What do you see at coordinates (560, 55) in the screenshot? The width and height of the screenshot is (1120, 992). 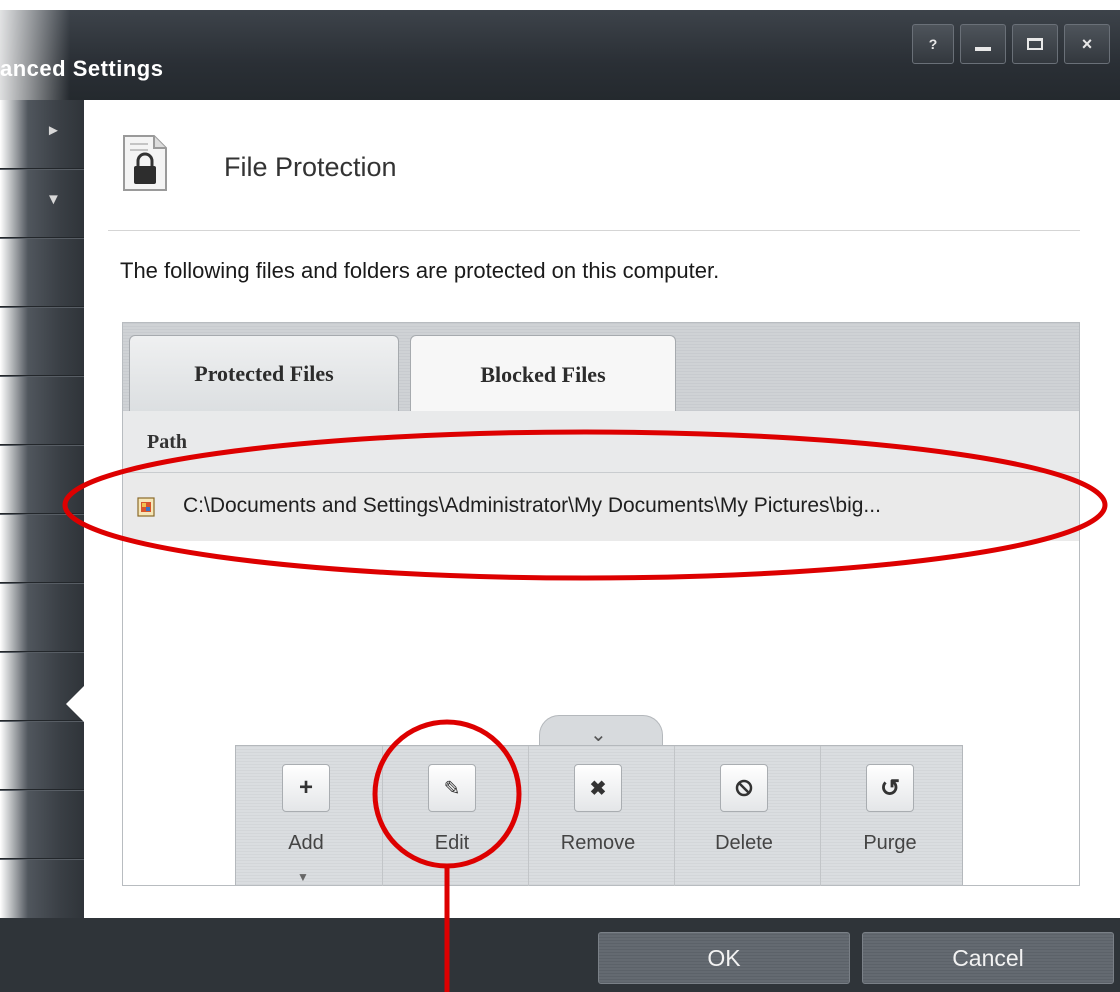 I see `title-bar: anced Settings ? ×` at bounding box center [560, 55].